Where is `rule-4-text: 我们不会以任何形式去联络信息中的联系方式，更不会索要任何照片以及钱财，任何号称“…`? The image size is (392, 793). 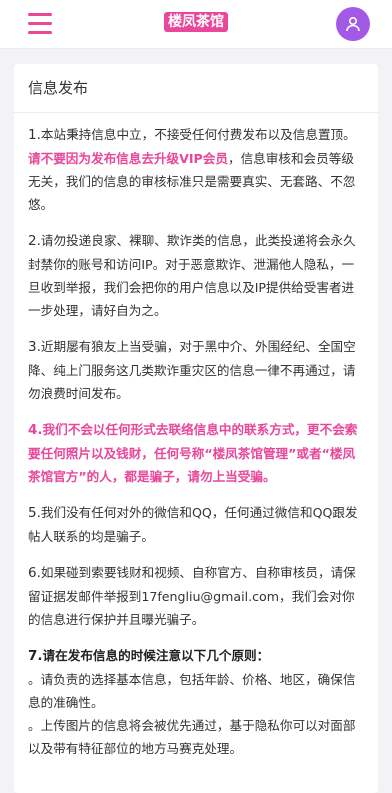
rule-4-text: 我们不会以任何形式去联络信息中的联系方式，更不会索要任何照片以及钱财，任何号称“… is located at coordinates (193, 453).